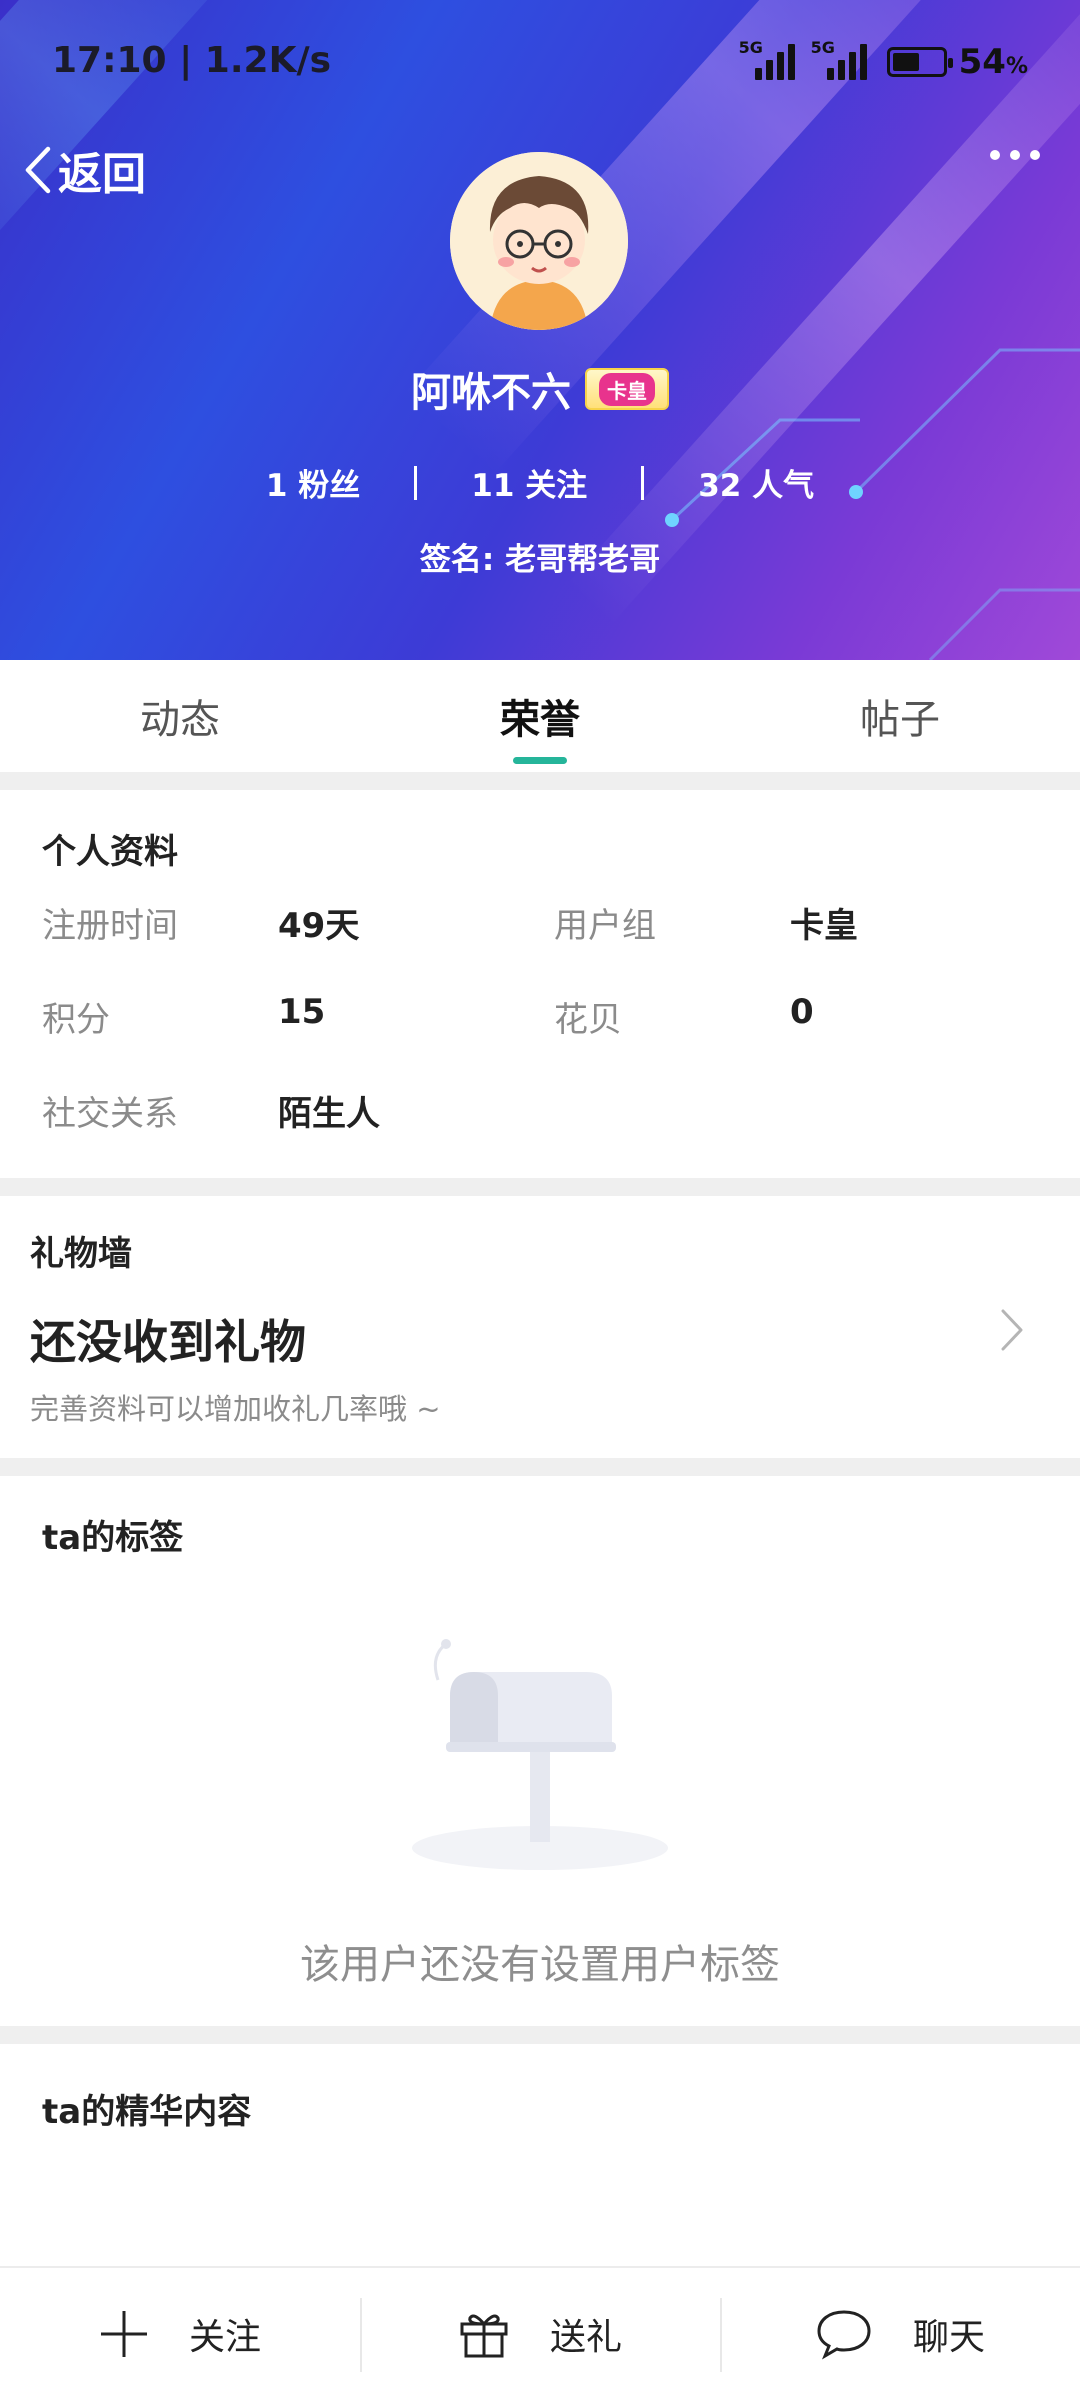  I want to click on chat-label: 聊天, so click(948, 2337).